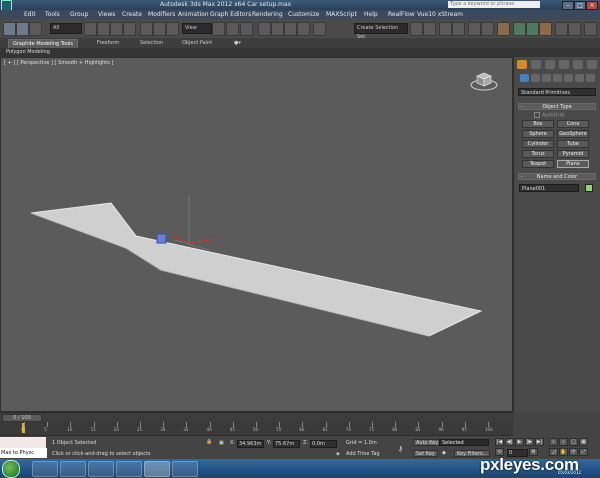  Describe the element at coordinates (557, 78) in the screenshot. I see `cameras-category-icon` at that location.